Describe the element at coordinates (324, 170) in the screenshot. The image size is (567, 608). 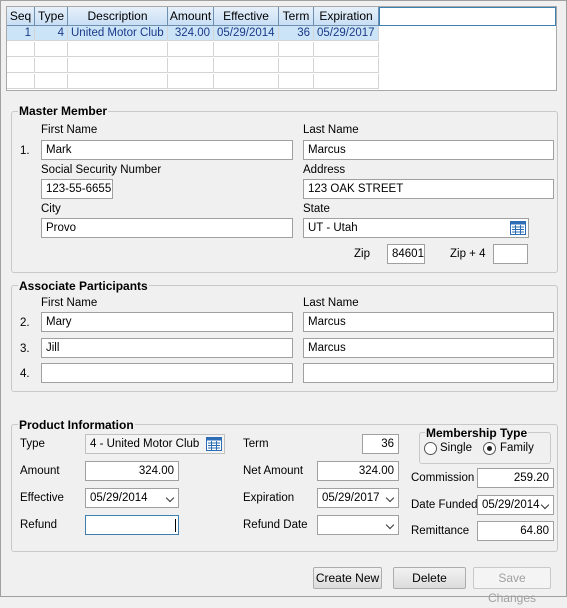
I see `address-label: Address` at that location.